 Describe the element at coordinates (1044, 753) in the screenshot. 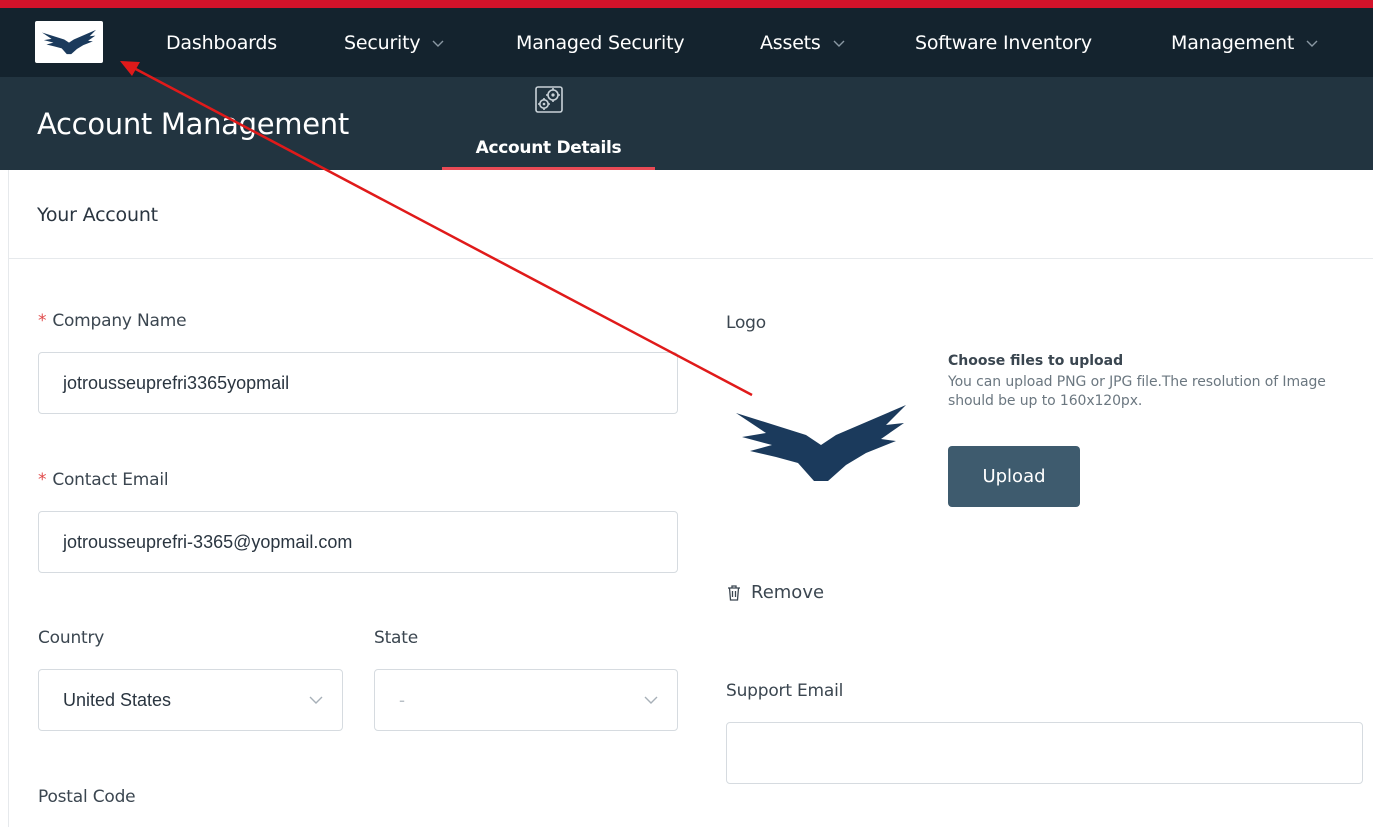

I see `support-email-input` at that location.